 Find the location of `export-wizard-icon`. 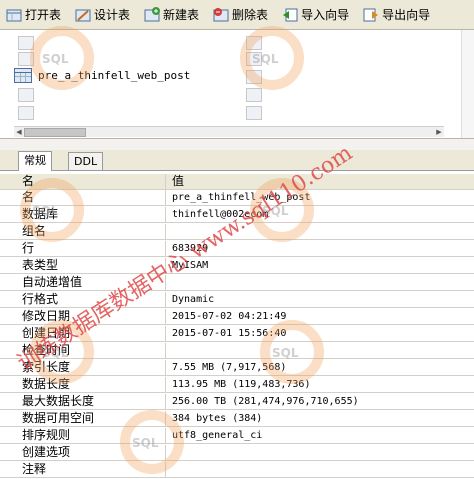

export-wizard-icon is located at coordinates (371, 15).